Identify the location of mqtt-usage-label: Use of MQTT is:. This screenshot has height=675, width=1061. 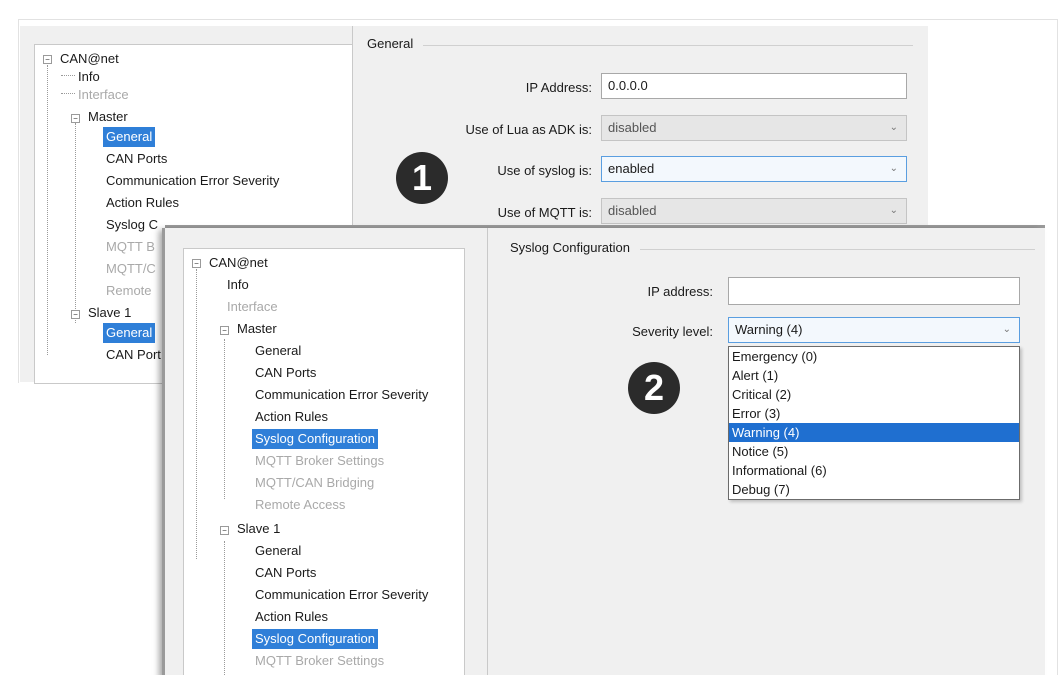
(544, 212).